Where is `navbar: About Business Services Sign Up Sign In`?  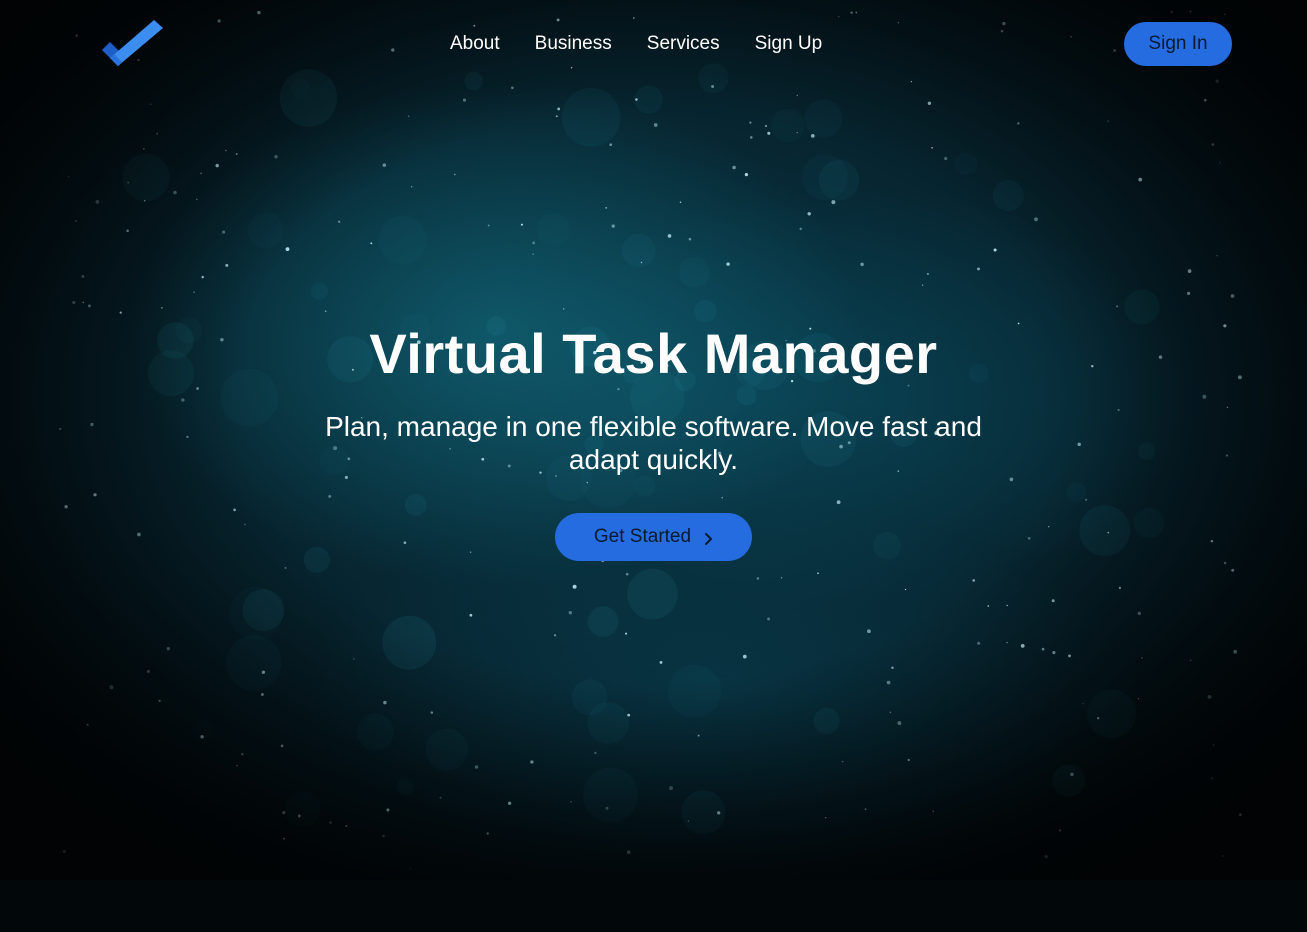 navbar: About Business Services Sign Up Sign In is located at coordinates (653, 45).